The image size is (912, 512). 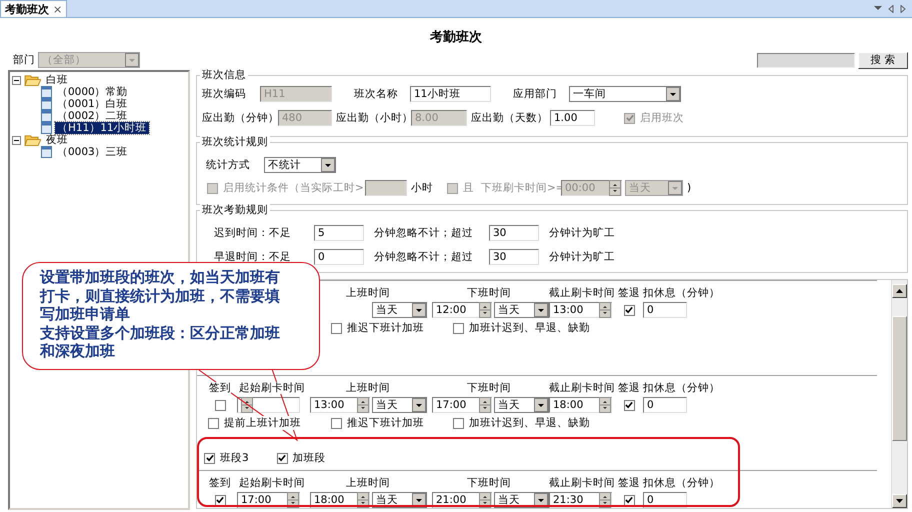 I want to click on field-label: ), so click(x=689, y=188).